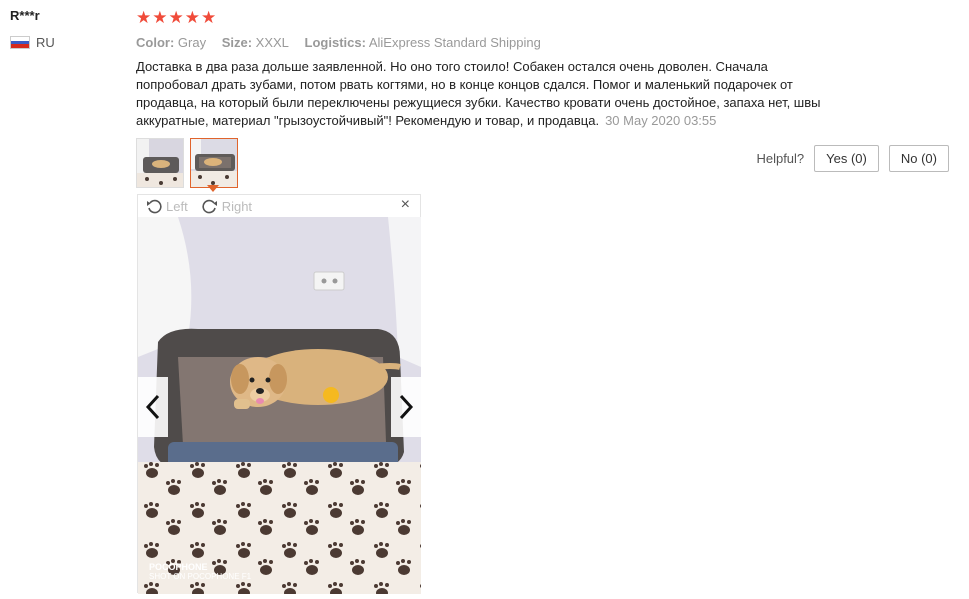  What do you see at coordinates (237, 206) in the screenshot?
I see `rotate-right-label: Right` at bounding box center [237, 206].